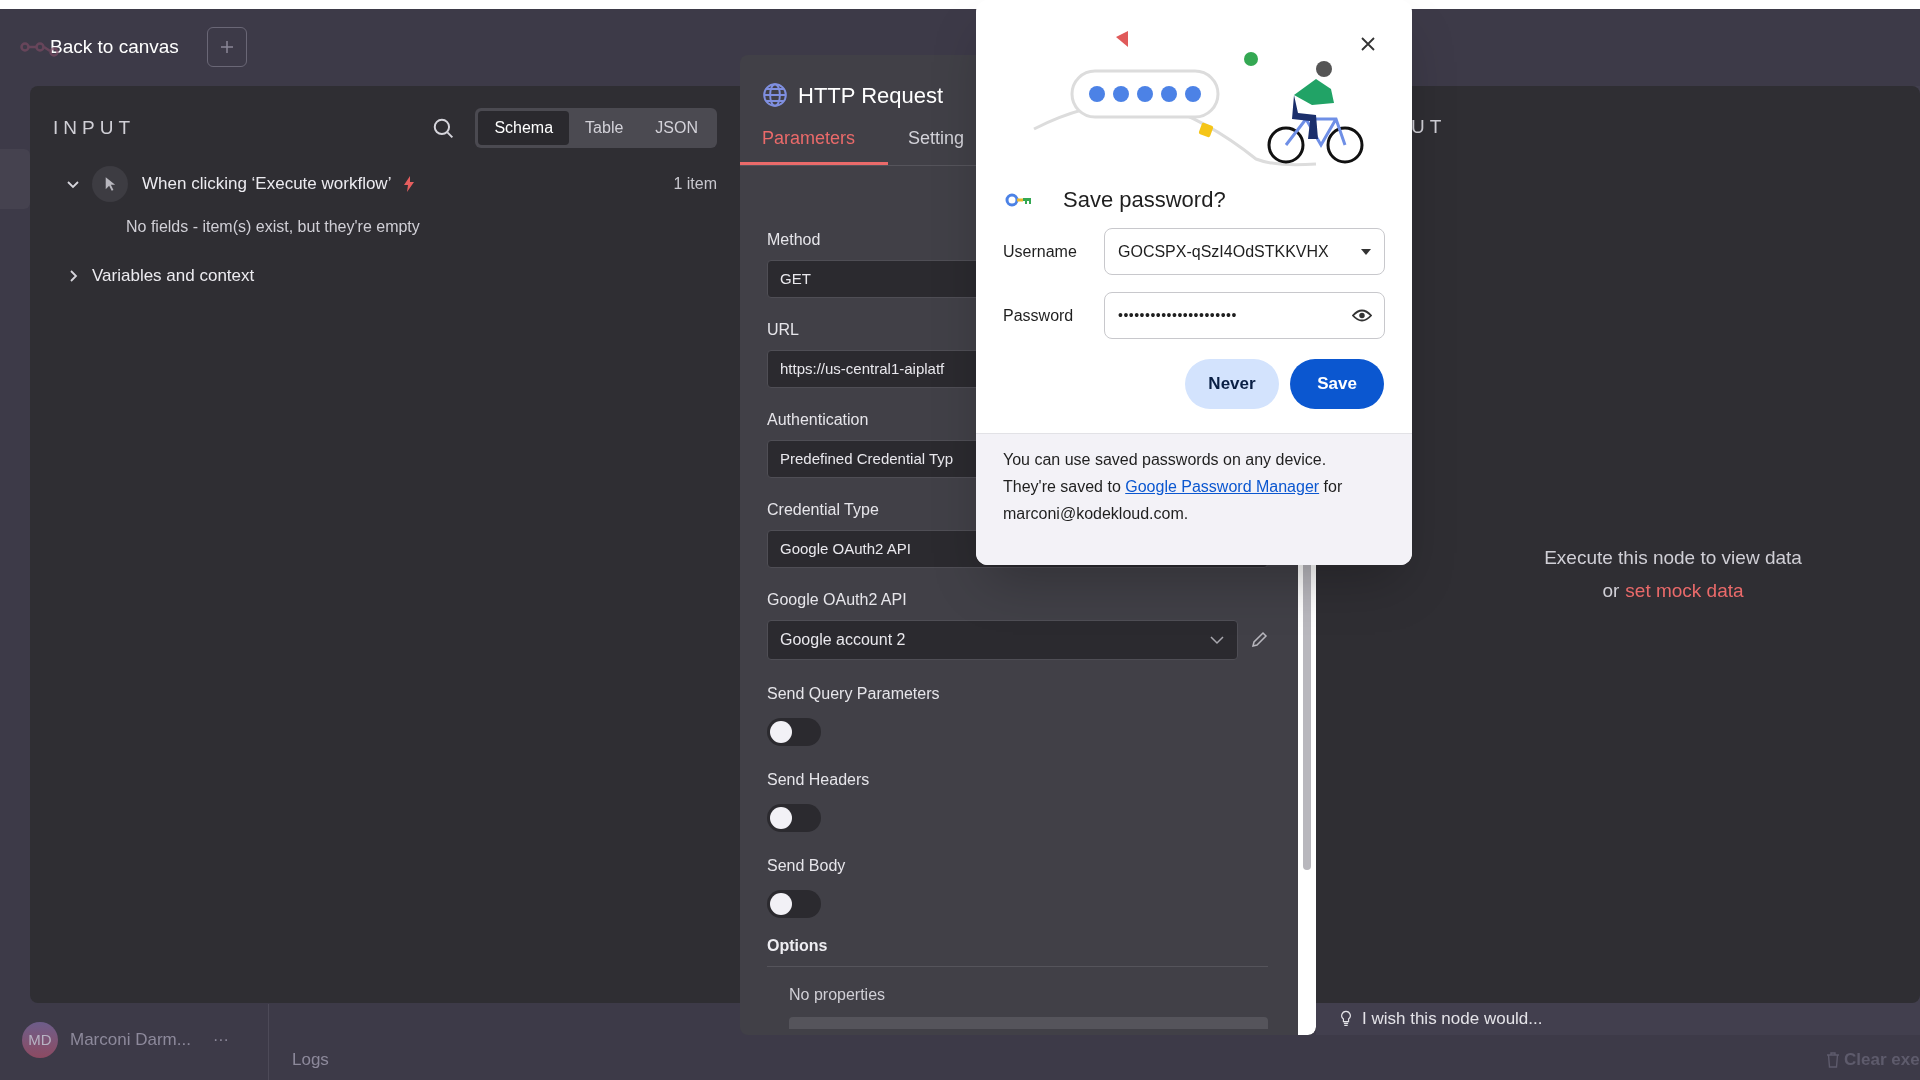 The height and width of the screenshot is (1080, 1920). Describe the element at coordinates (1173, 487) in the screenshot. I see `storage-notice: You can use saved passwords on any device. They're saved to Google Password Manager for marconi@kodekloud.com.` at that location.